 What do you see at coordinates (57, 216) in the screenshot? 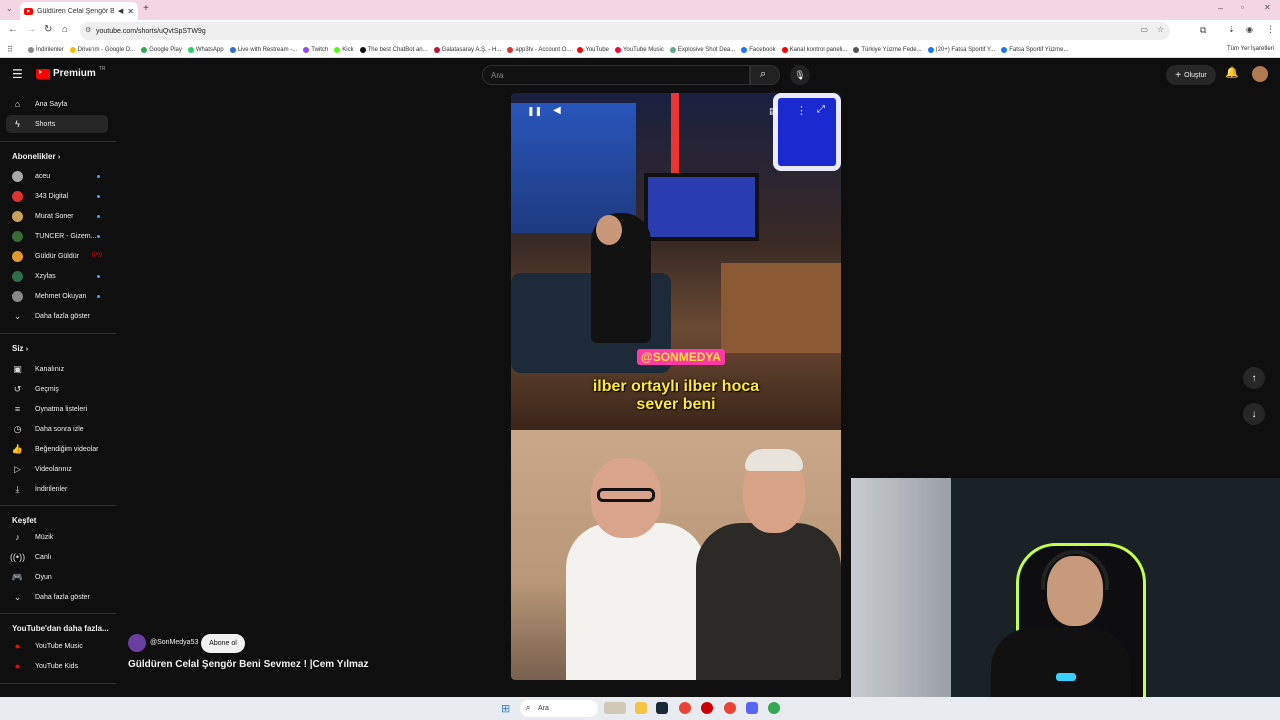
I see `subscription-item: Murat Soner` at bounding box center [57, 216].